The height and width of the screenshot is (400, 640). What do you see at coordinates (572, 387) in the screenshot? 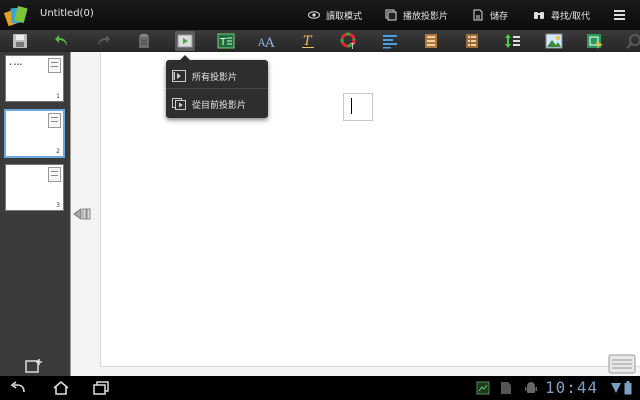
I see `status-clock: 10:44` at bounding box center [572, 387].